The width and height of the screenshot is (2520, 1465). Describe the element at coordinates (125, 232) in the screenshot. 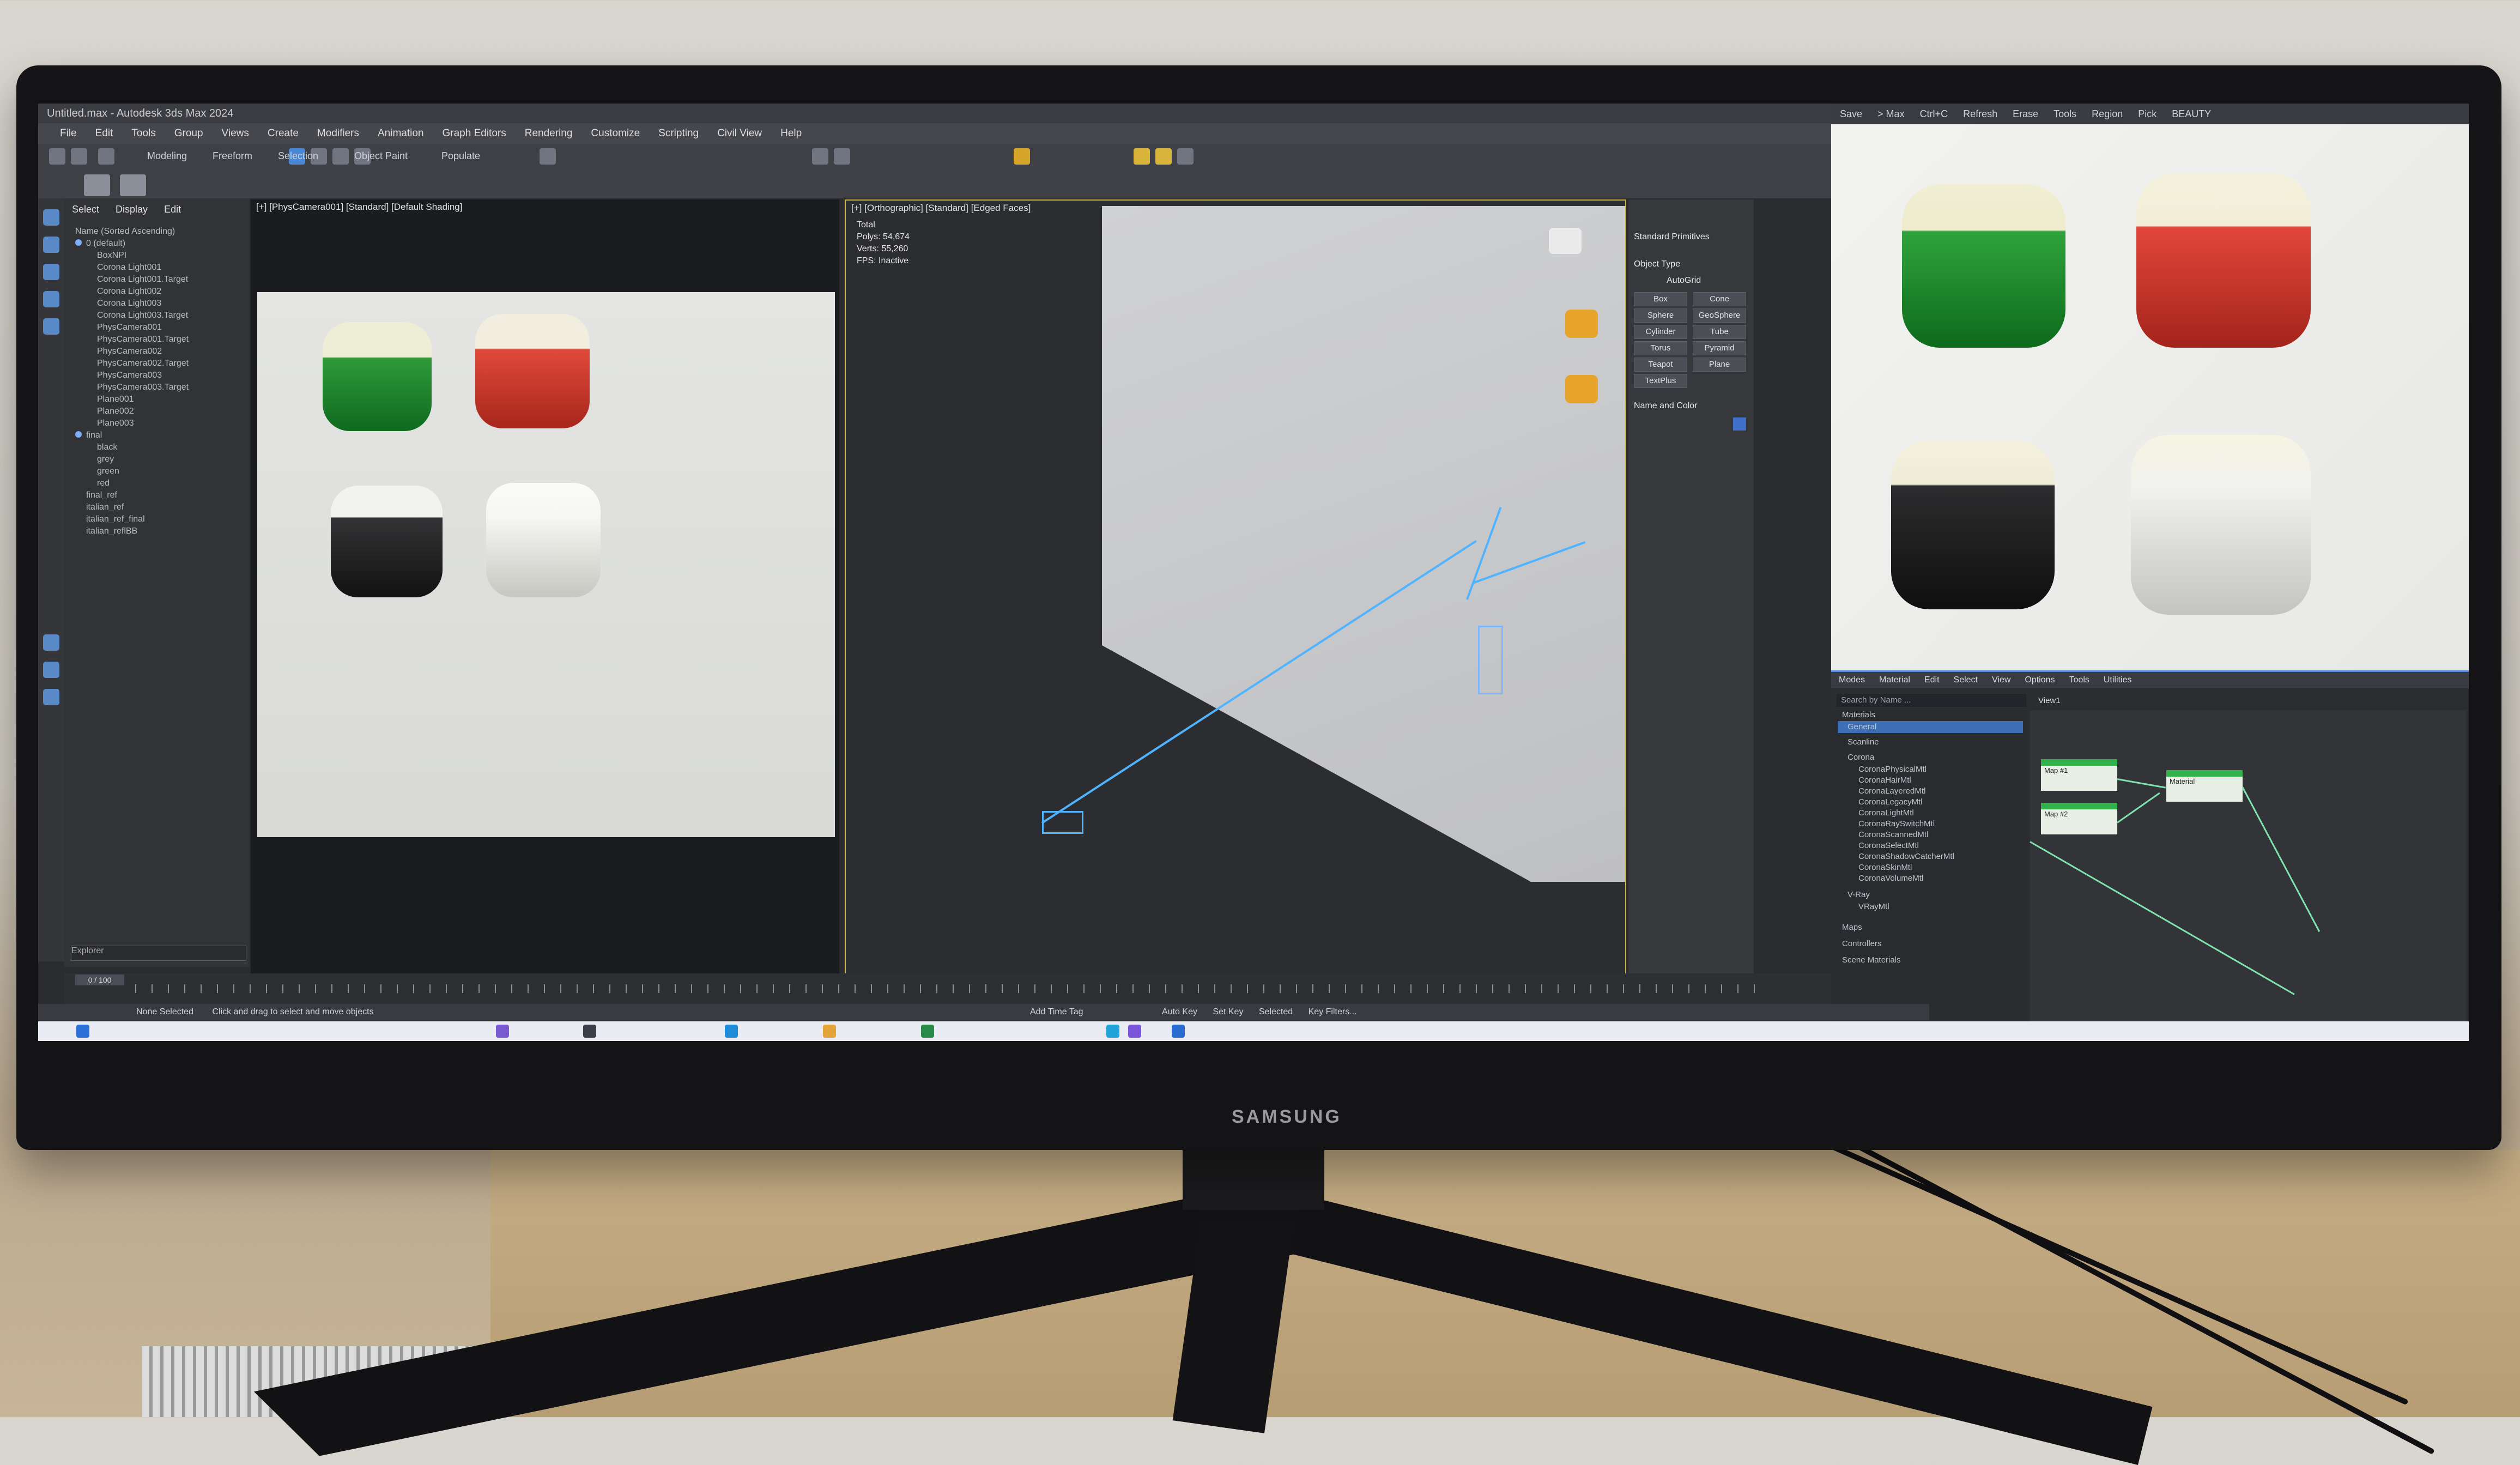

I see `explorer-header: Name (Sorted Ascending)` at that location.